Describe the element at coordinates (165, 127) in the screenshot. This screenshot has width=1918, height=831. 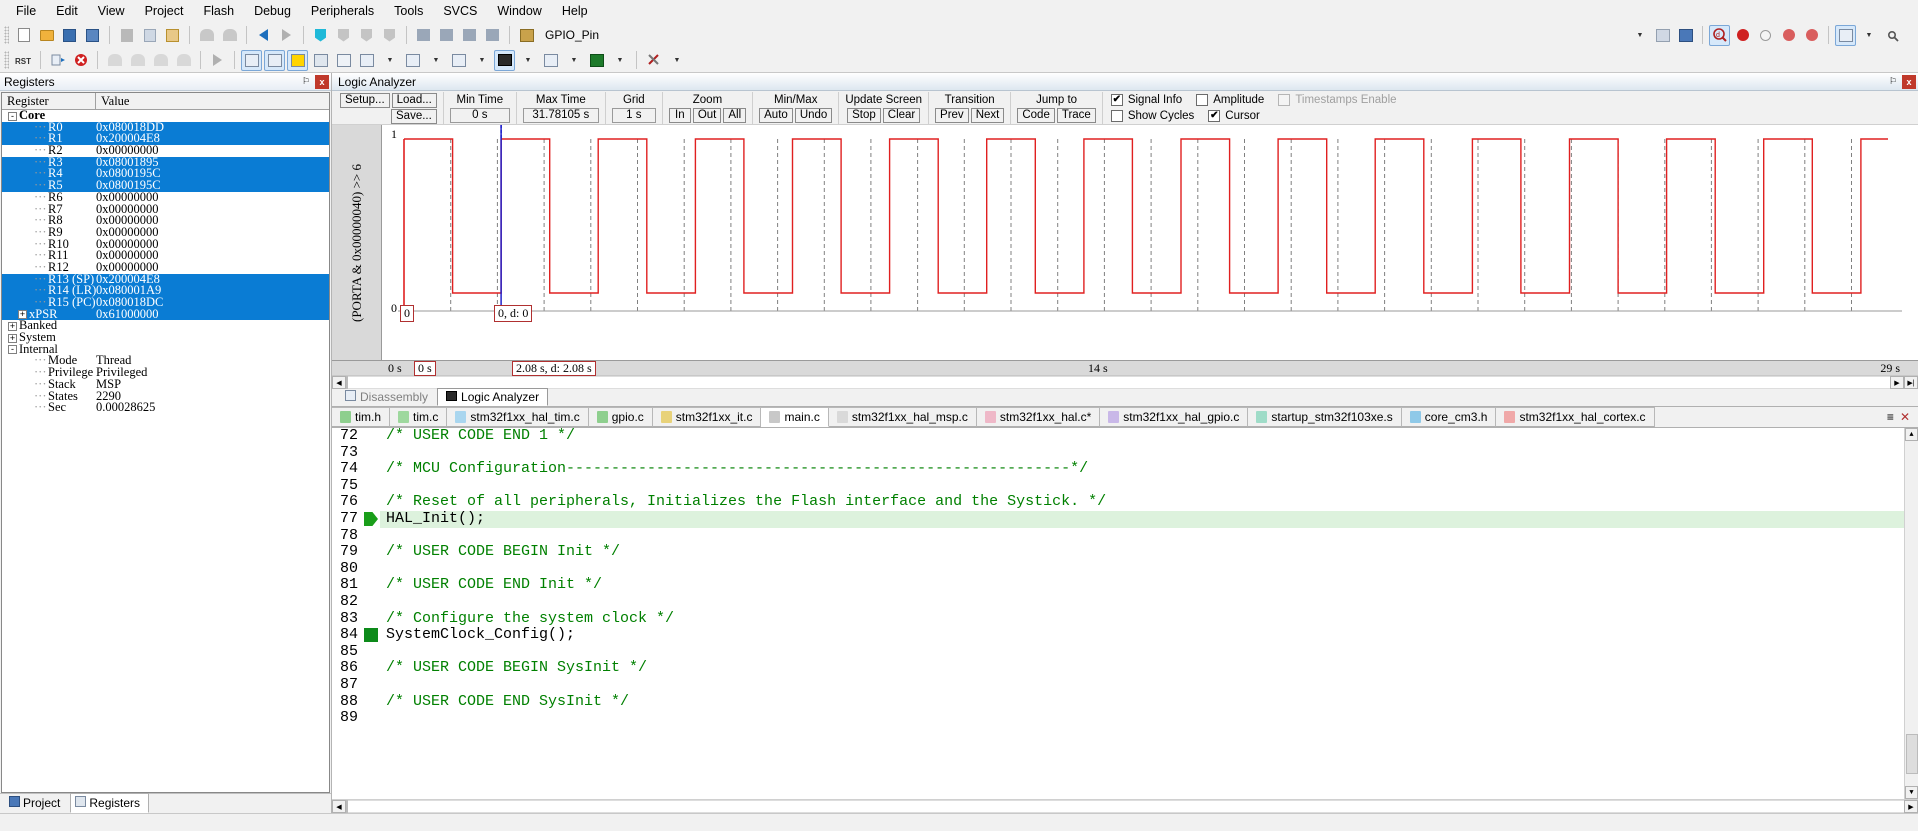
I see `register-row: ··· R0 0x080018DD` at that location.